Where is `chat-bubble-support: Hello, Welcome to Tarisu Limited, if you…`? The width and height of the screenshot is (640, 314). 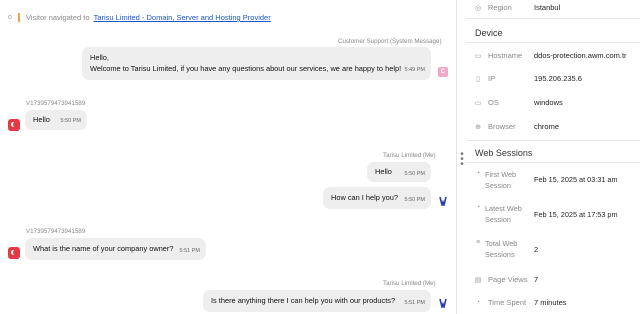
chat-bubble-support: Hello, Welcome to Tarisu Limited, if you… is located at coordinates (256, 63).